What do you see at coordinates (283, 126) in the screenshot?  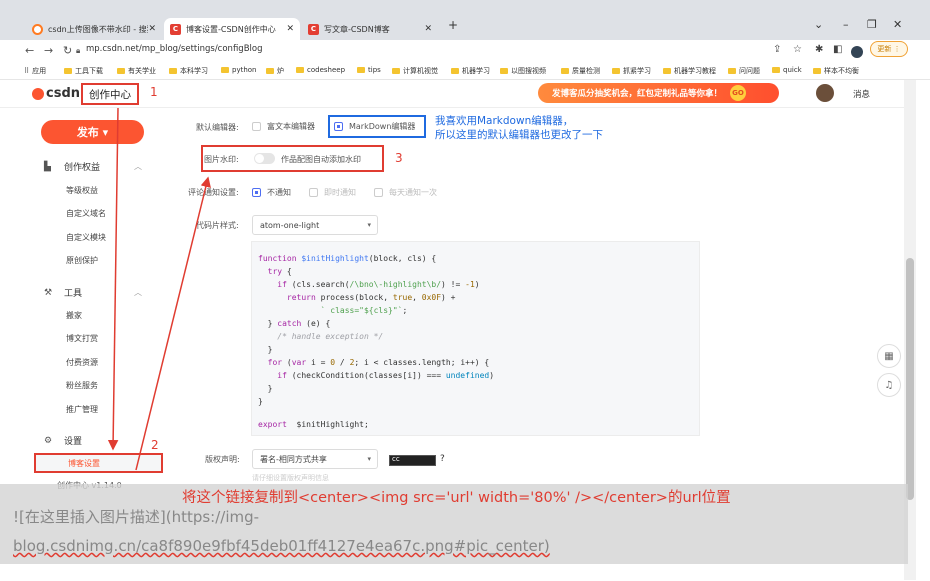 I see `editor-rich-radio: 富文本编辑器` at bounding box center [283, 126].